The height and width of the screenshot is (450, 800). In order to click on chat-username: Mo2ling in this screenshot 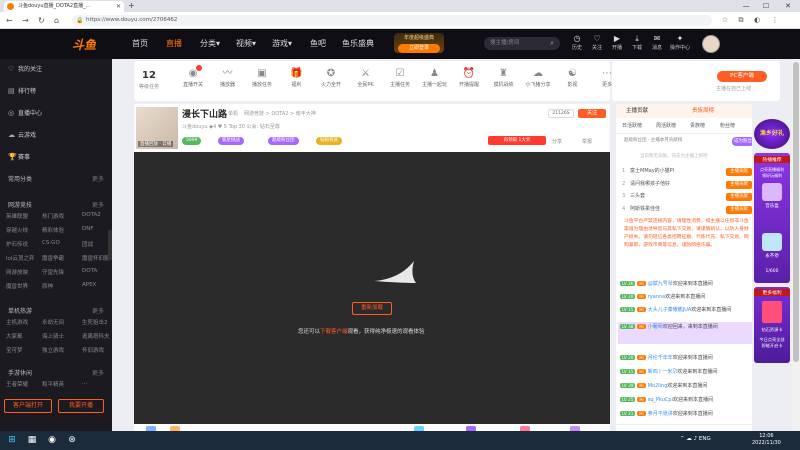, I will do `click(658, 386)`.